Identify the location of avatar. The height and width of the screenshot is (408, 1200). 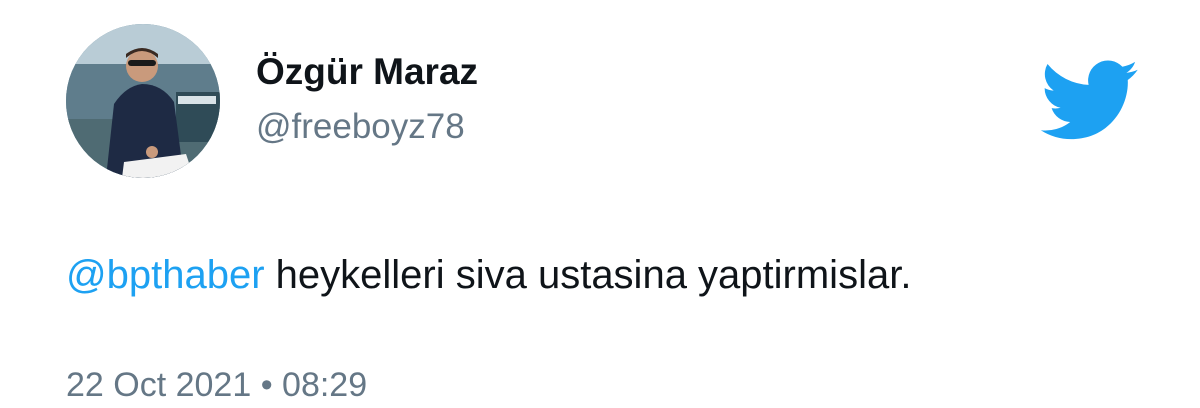
(143, 101).